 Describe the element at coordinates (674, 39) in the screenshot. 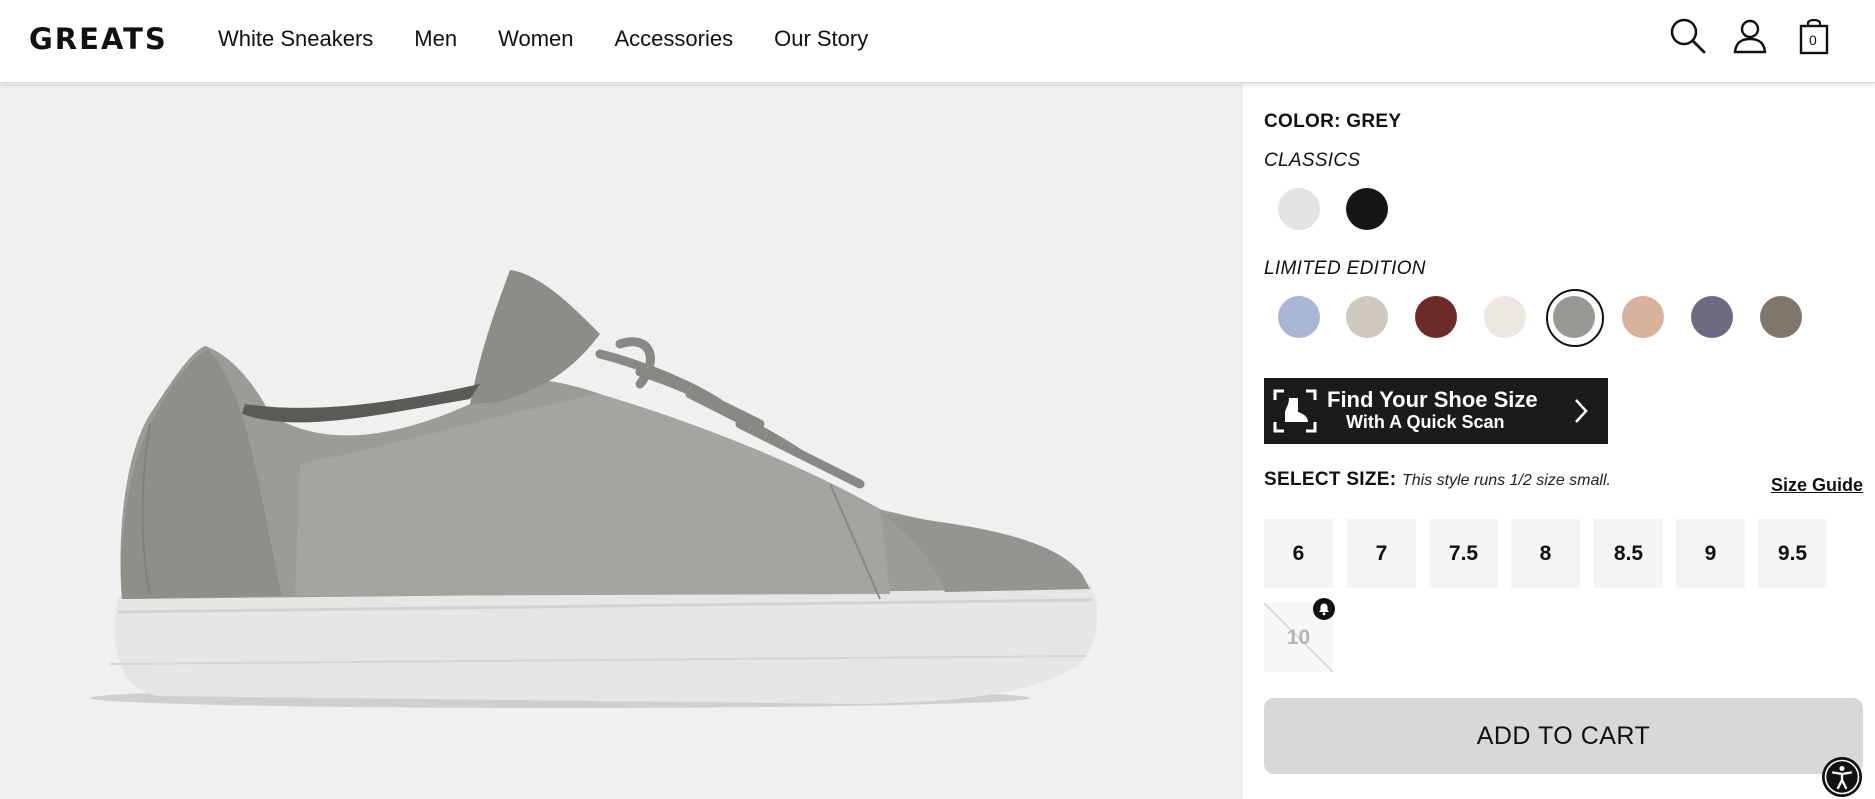

I see `nav-accessories: Accessories` at that location.